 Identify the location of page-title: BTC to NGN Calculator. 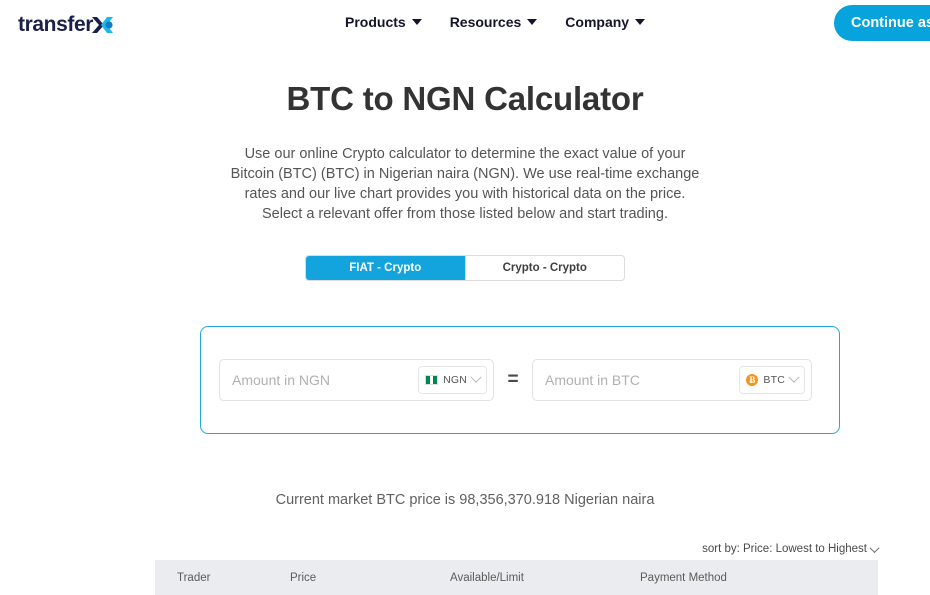
(465, 98).